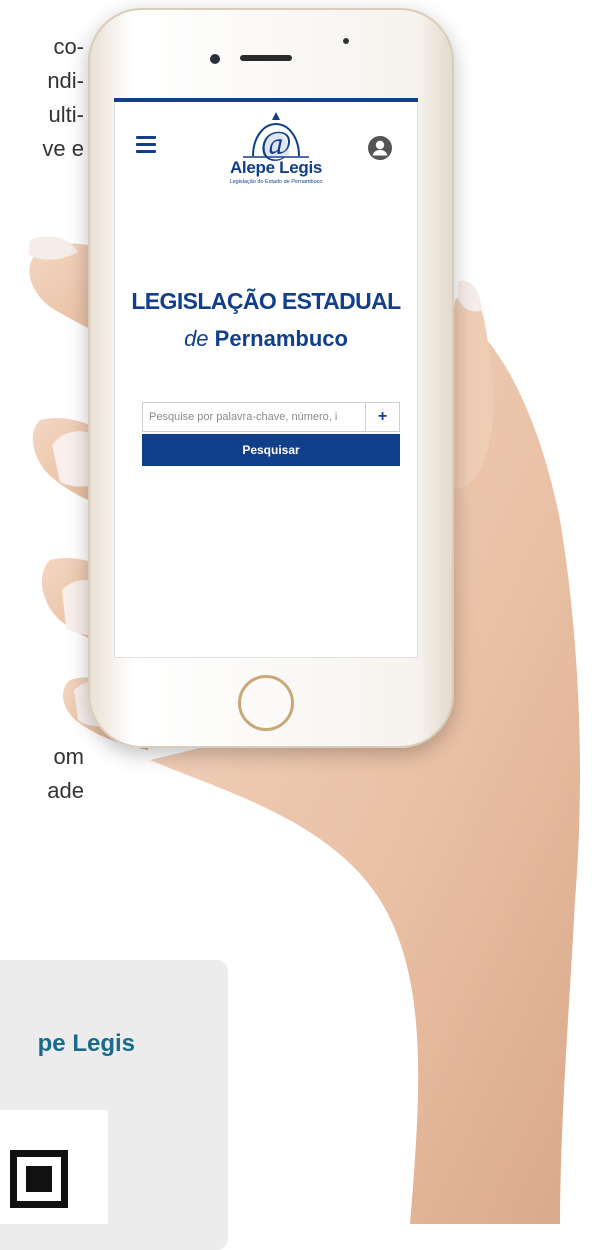  Describe the element at coordinates (215, 59) in the screenshot. I see `front-camera` at that location.